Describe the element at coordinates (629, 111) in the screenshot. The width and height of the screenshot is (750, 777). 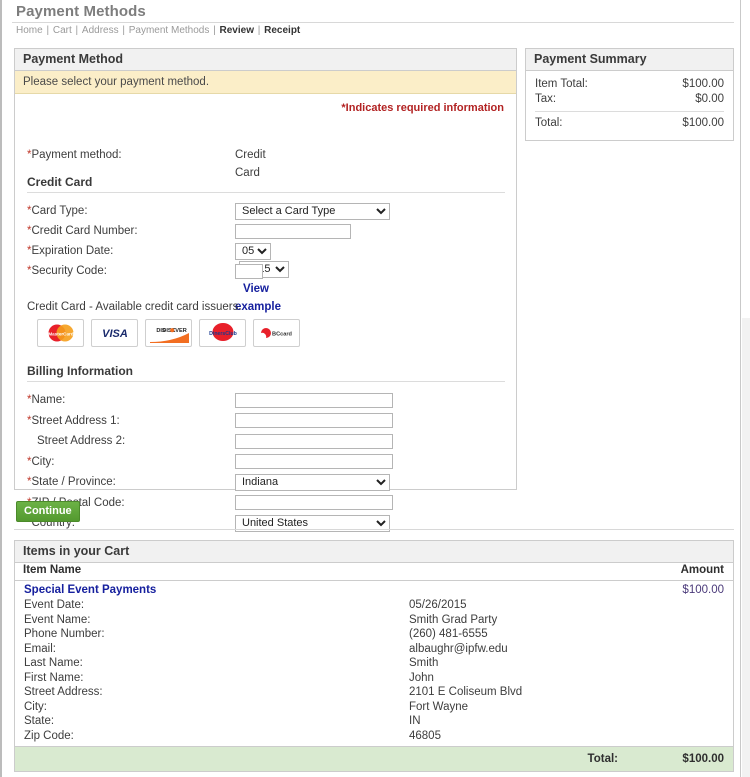
I see `payment-summary-divider` at that location.